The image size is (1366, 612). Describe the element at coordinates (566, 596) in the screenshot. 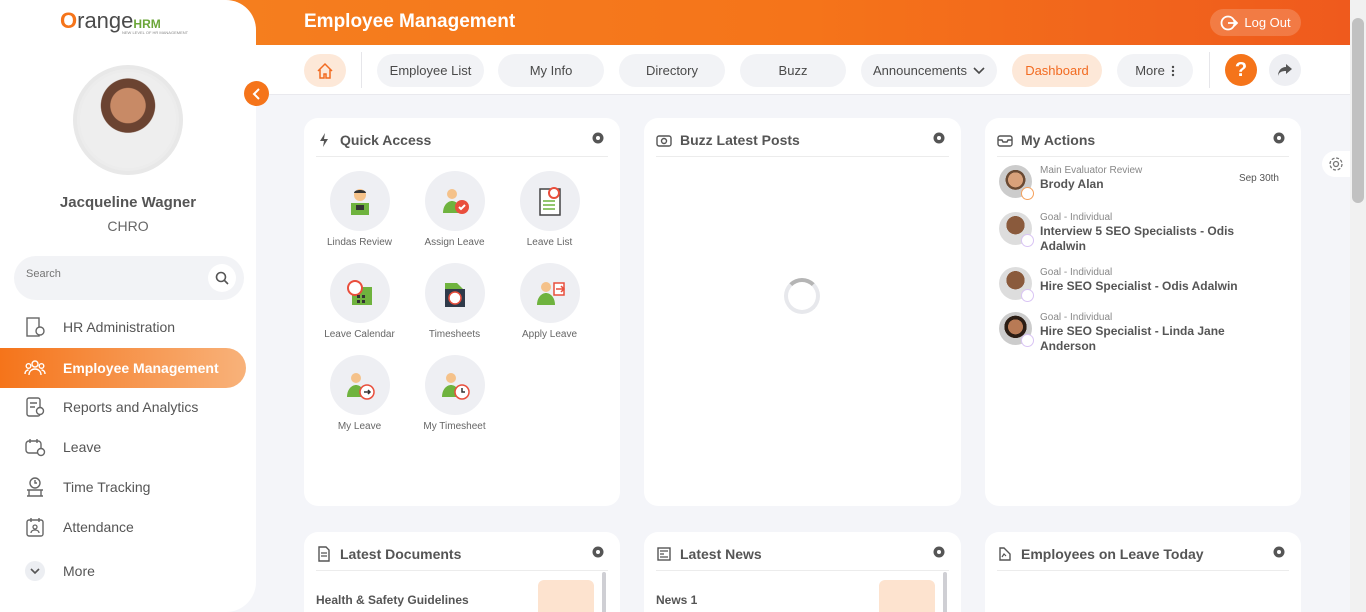

I see `document-thumbnail-icon` at that location.